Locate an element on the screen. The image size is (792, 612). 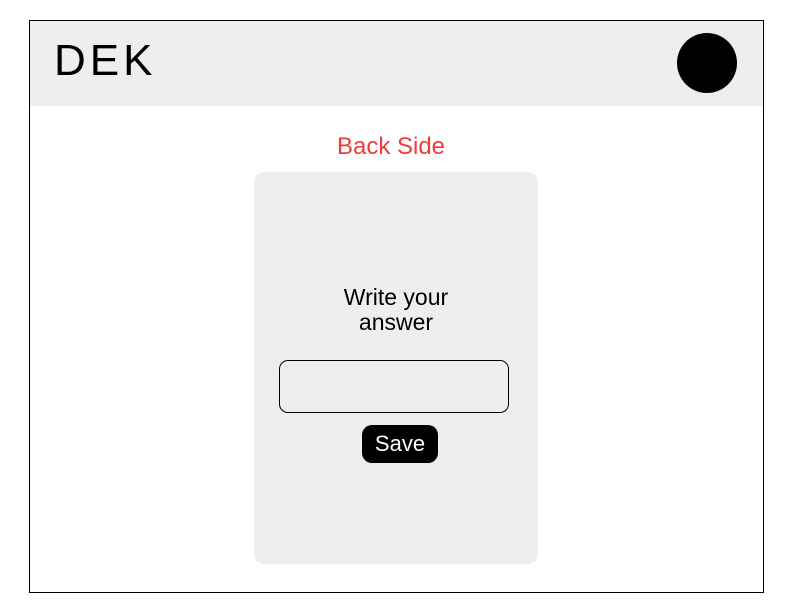
app-header: DEK is located at coordinates (396, 63).